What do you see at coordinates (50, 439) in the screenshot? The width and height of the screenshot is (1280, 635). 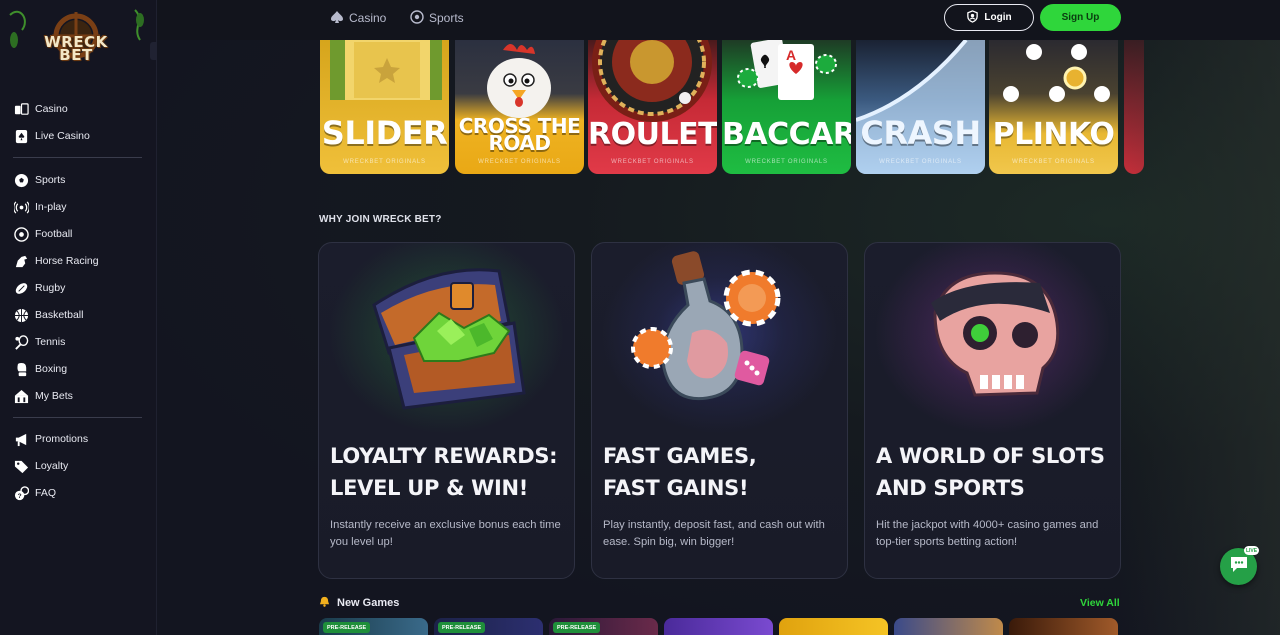 I see `sidebar-item-promotions: Promotions` at bounding box center [50, 439].